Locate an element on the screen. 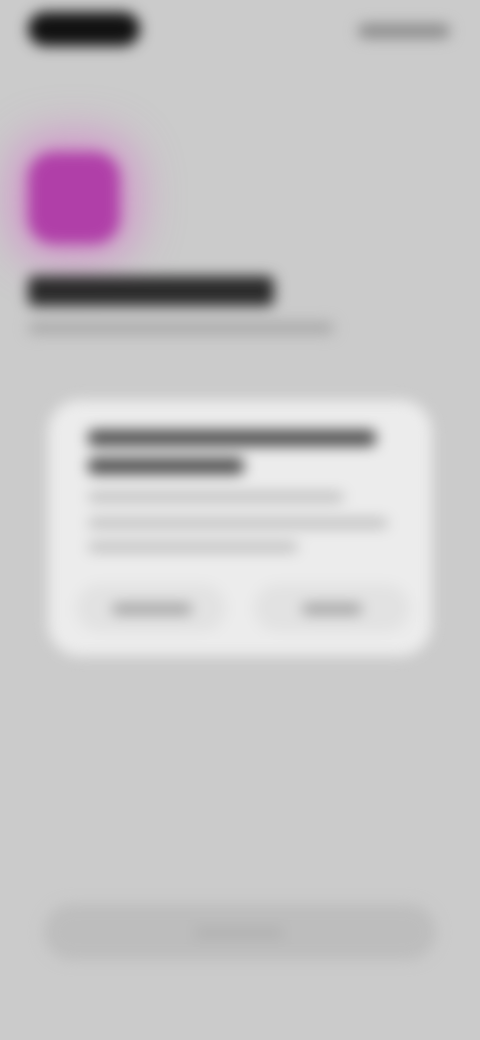 The width and height of the screenshot is (480, 1040). dialog-primary-button is located at coordinates (332, 608).